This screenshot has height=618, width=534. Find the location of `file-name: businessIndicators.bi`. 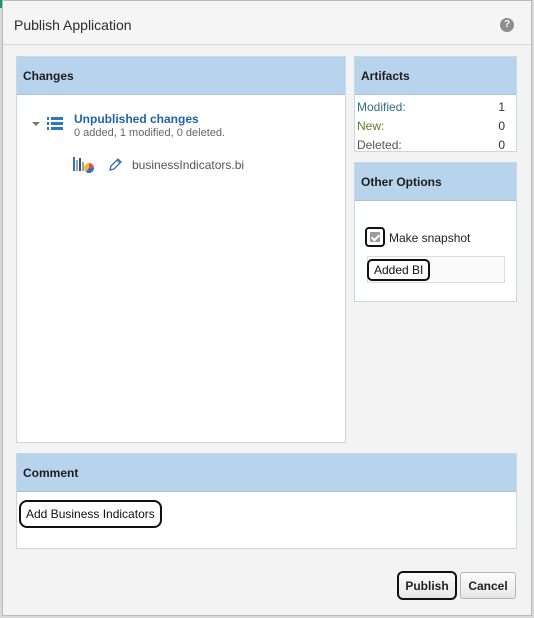

file-name: businessIndicators.bi is located at coordinates (188, 165).